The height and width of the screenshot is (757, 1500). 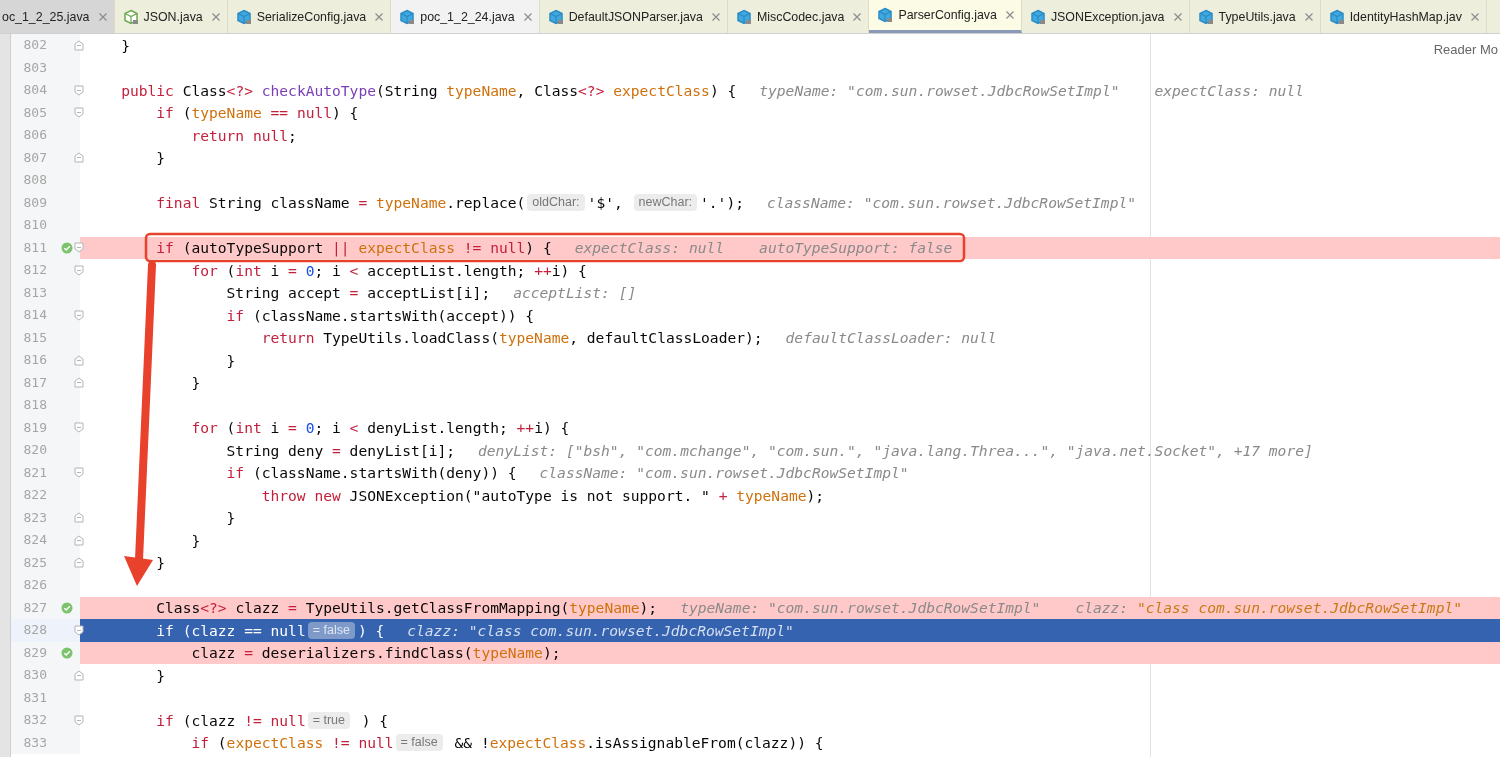 I want to click on code-text: String deny = denyList[i];, so click(x=340, y=450).